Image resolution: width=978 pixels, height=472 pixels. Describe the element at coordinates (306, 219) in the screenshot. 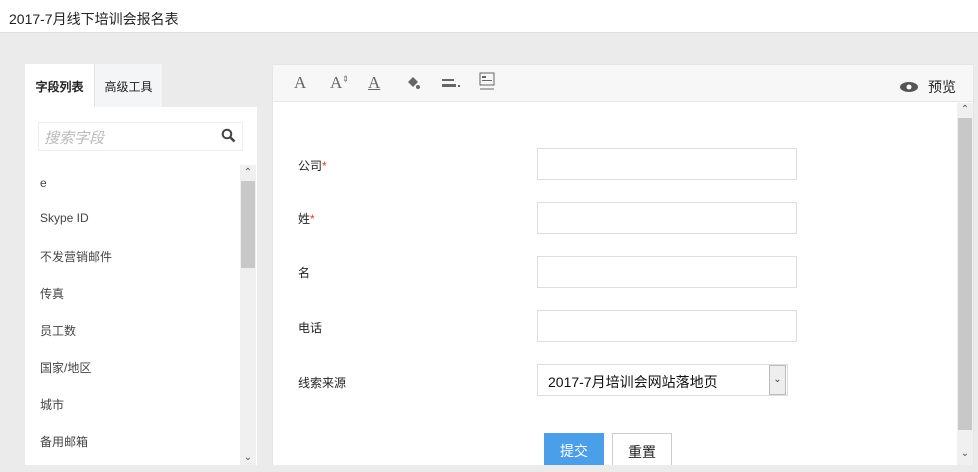

I see `label-last-name: 姓*` at that location.